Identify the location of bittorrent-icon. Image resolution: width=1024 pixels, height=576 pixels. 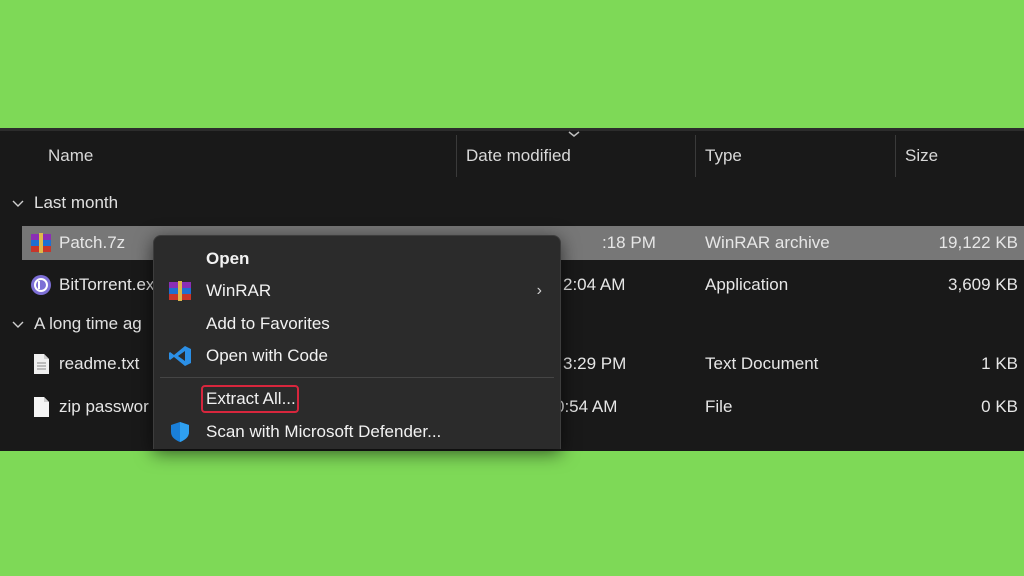
(41, 285).